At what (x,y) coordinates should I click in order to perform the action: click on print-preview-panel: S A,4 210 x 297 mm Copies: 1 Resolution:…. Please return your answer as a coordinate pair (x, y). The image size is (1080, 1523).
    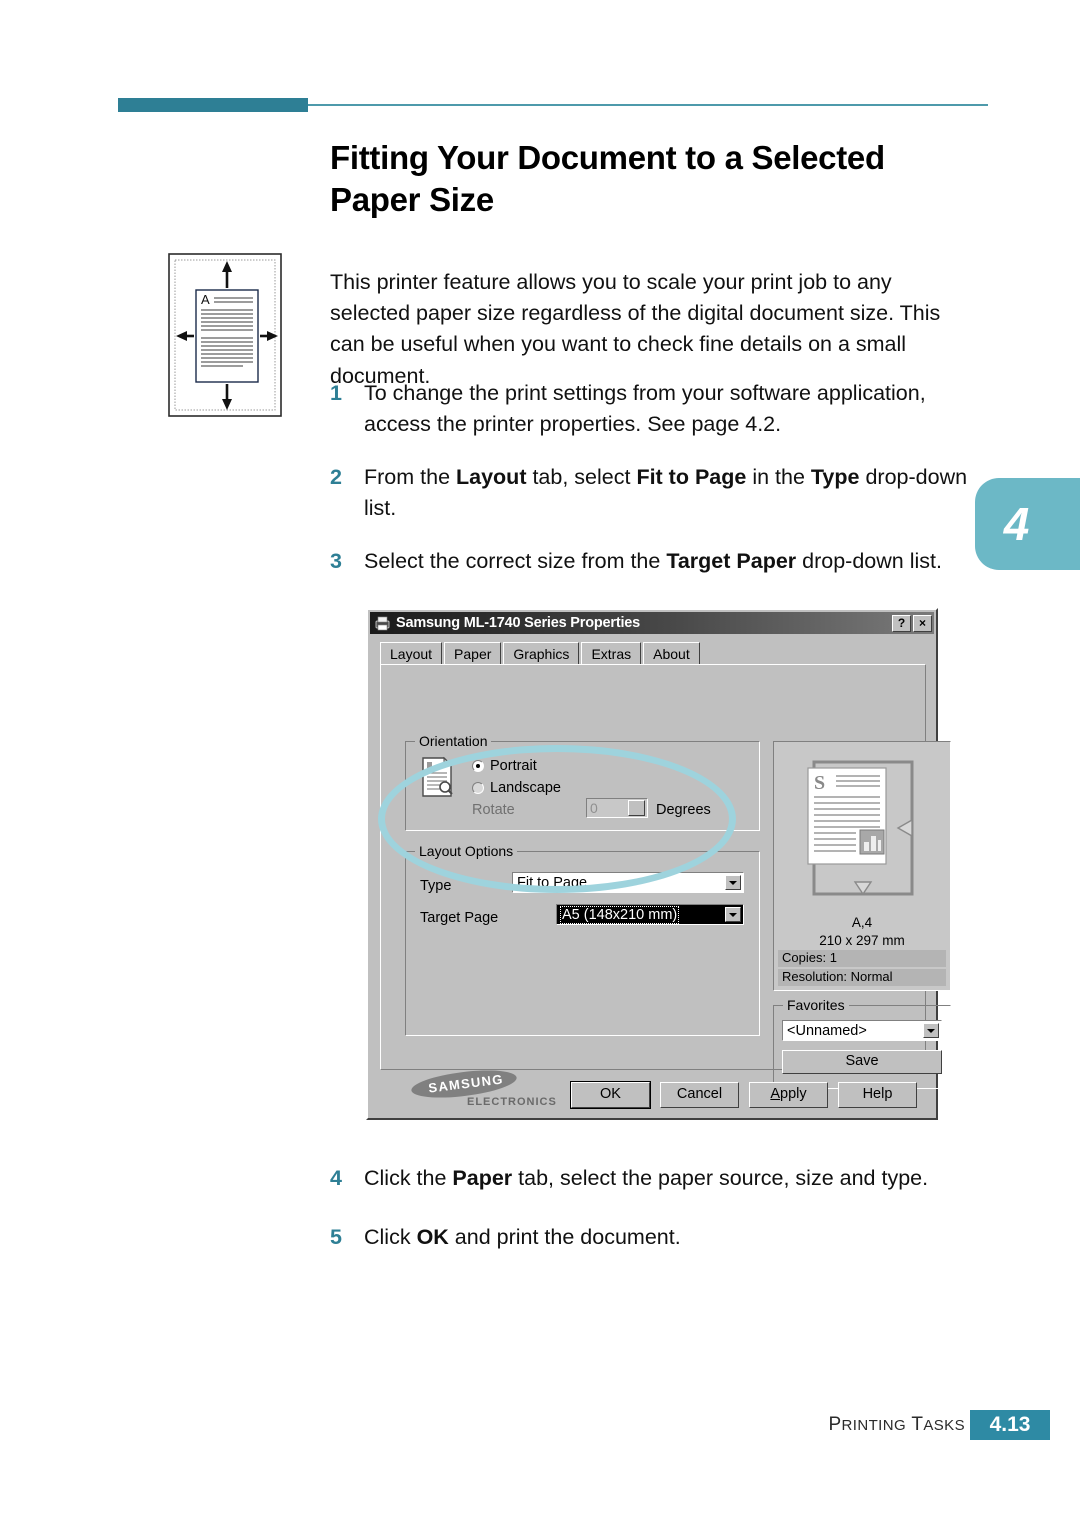
    Looking at the image, I should click on (862, 866).